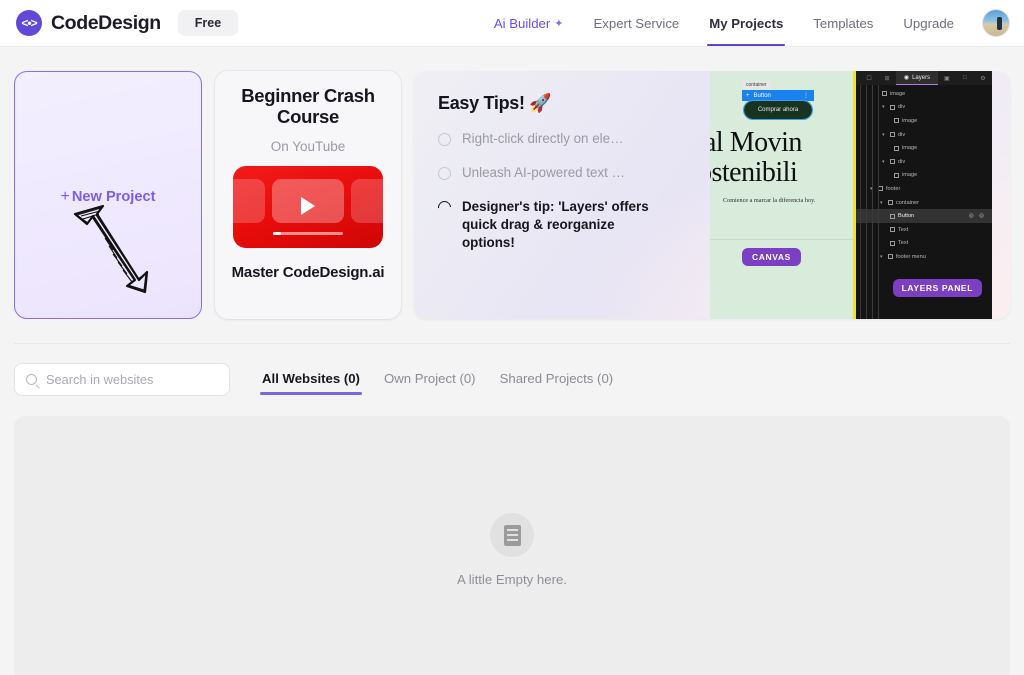  Describe the element at coordinates (946, 78) in the screenshot. I see `assets-icon: ▣` at that location.